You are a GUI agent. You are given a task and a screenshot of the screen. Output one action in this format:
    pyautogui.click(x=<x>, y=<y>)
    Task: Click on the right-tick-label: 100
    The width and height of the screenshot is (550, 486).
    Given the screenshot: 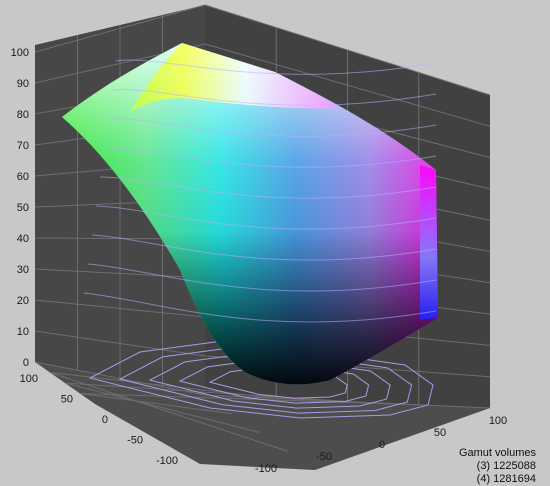 What is the action you would take?
    pyautogui.click(x=498, y=421)
    